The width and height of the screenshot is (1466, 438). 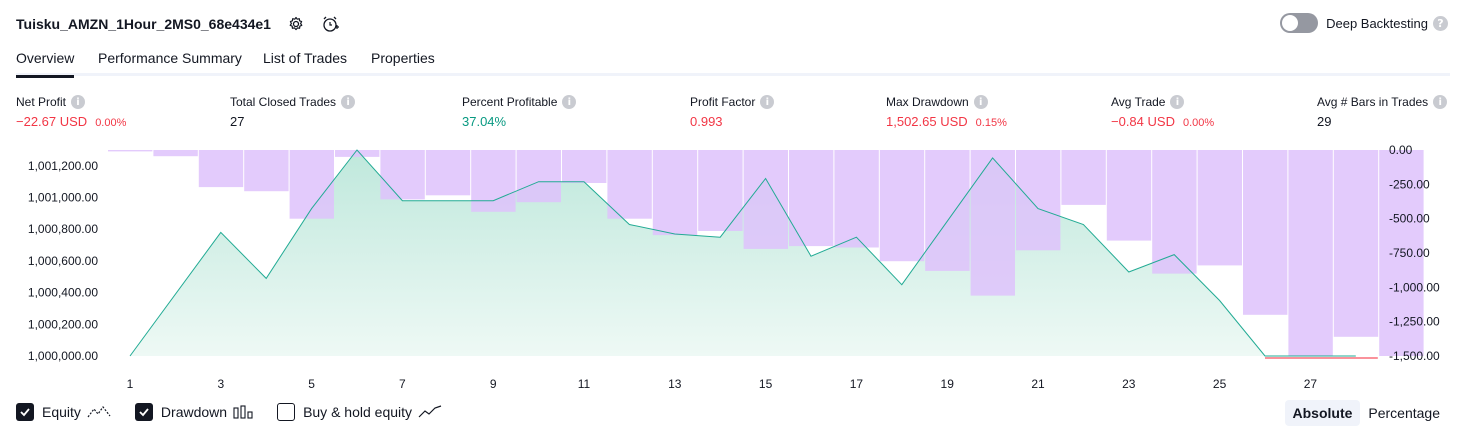 What do you see at coordinates (1290, 23) in the screenshot?
I see `toggle-knob` at bounding box center [1290, 23].